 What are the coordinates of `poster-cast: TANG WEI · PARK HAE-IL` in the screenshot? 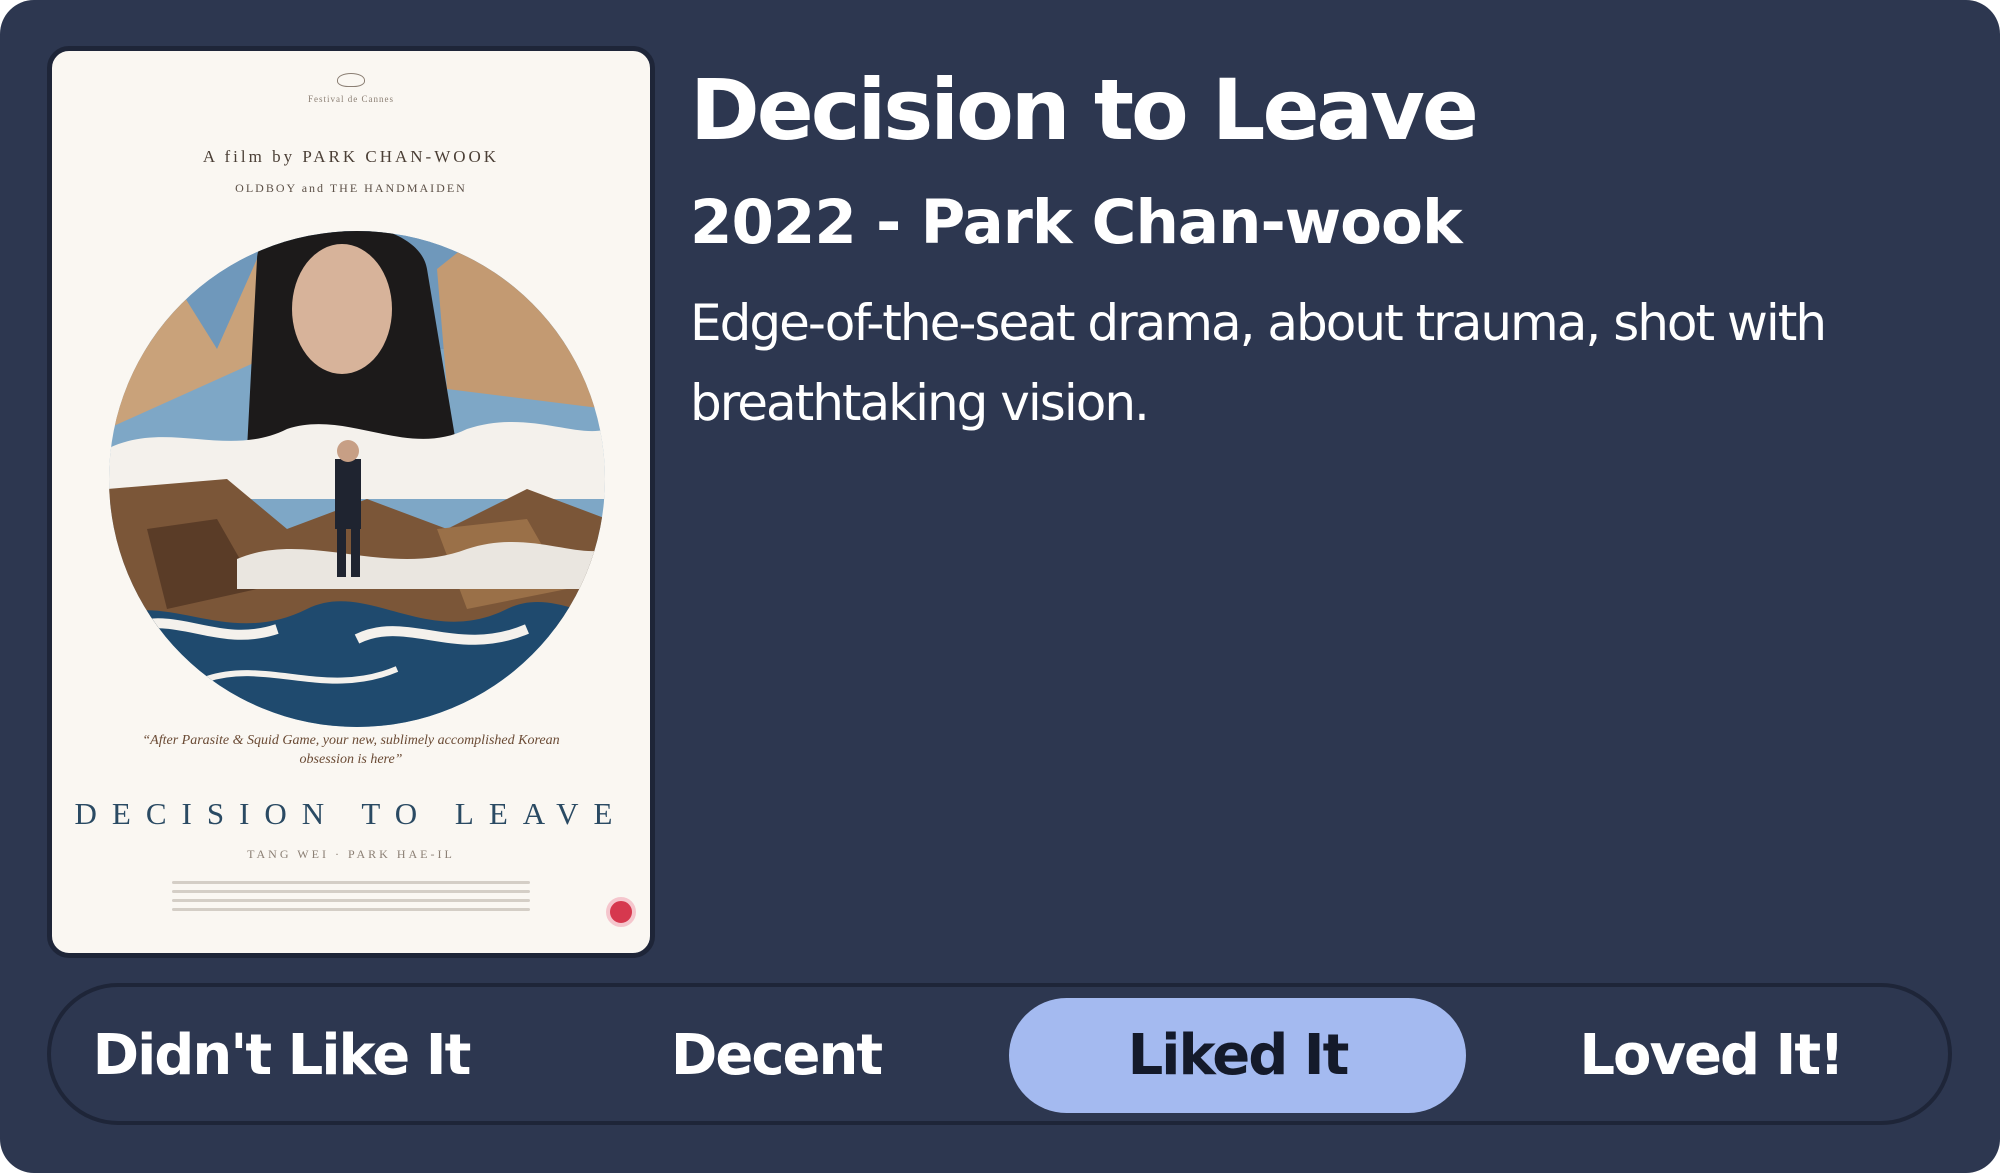 It's located at (351, 854).